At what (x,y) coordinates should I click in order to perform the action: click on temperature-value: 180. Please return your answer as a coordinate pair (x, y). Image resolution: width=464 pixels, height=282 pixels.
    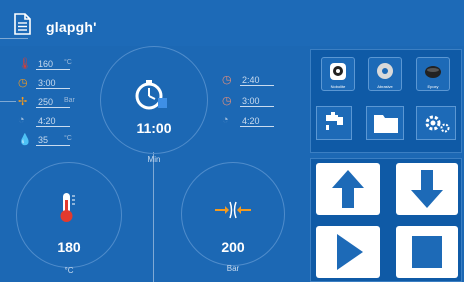
    Looking at the image, I should click on (69, 247).